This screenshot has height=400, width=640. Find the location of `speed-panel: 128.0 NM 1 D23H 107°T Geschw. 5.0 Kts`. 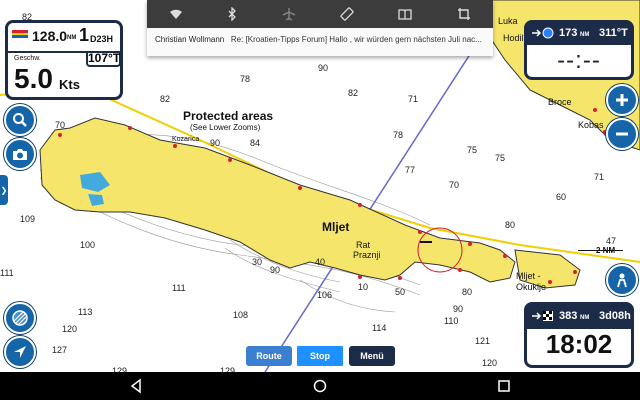

speed-panel: 128.0 NM 1 D23H 107°T Geschw. 5.0 Kts is located at coordinates (64, 60).